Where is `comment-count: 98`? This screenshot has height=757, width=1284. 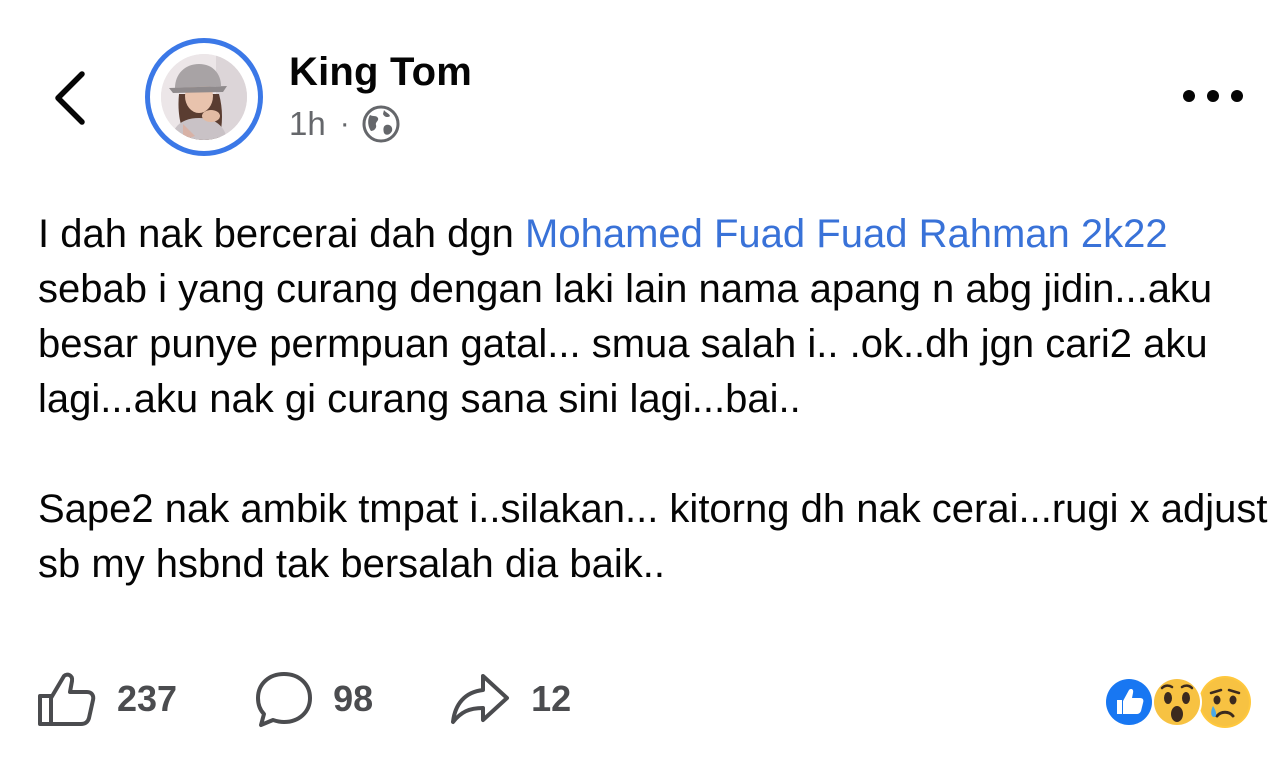 comment-count: 98 is located at coordinates (353, 698).